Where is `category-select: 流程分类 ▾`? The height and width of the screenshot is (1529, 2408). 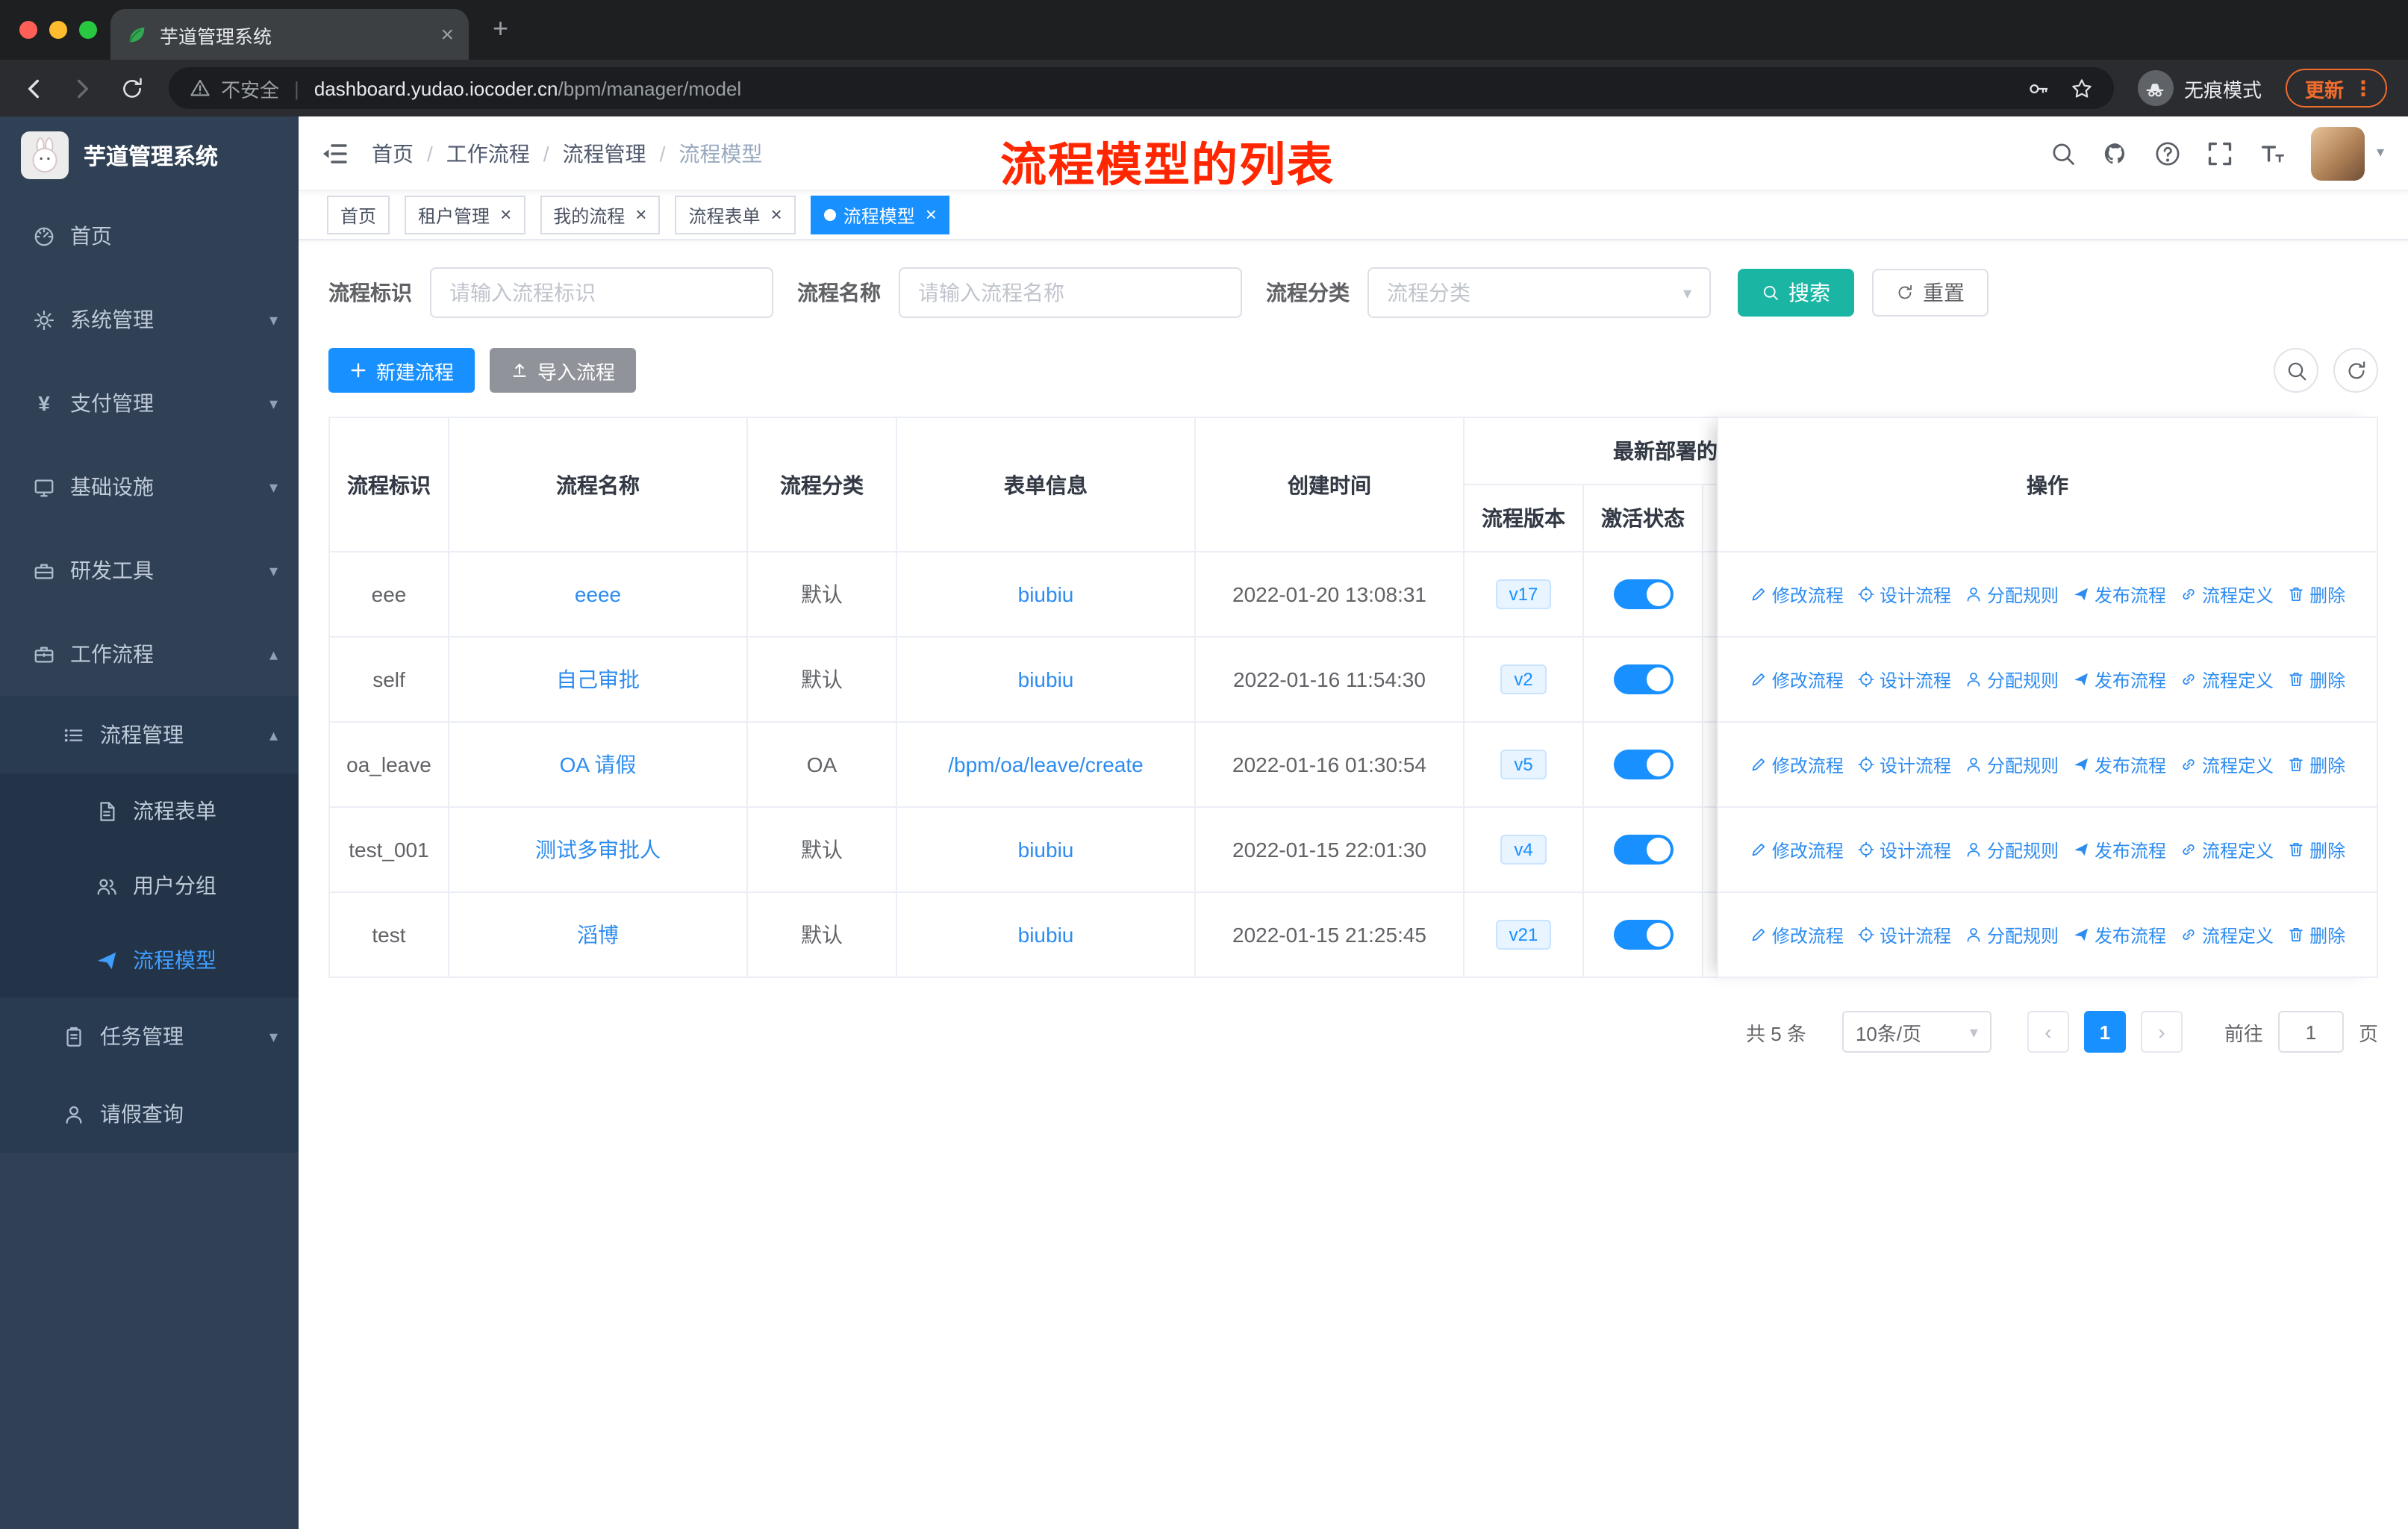
category-select: 流程分类 ▾ is located at coordinates (1539, 293).